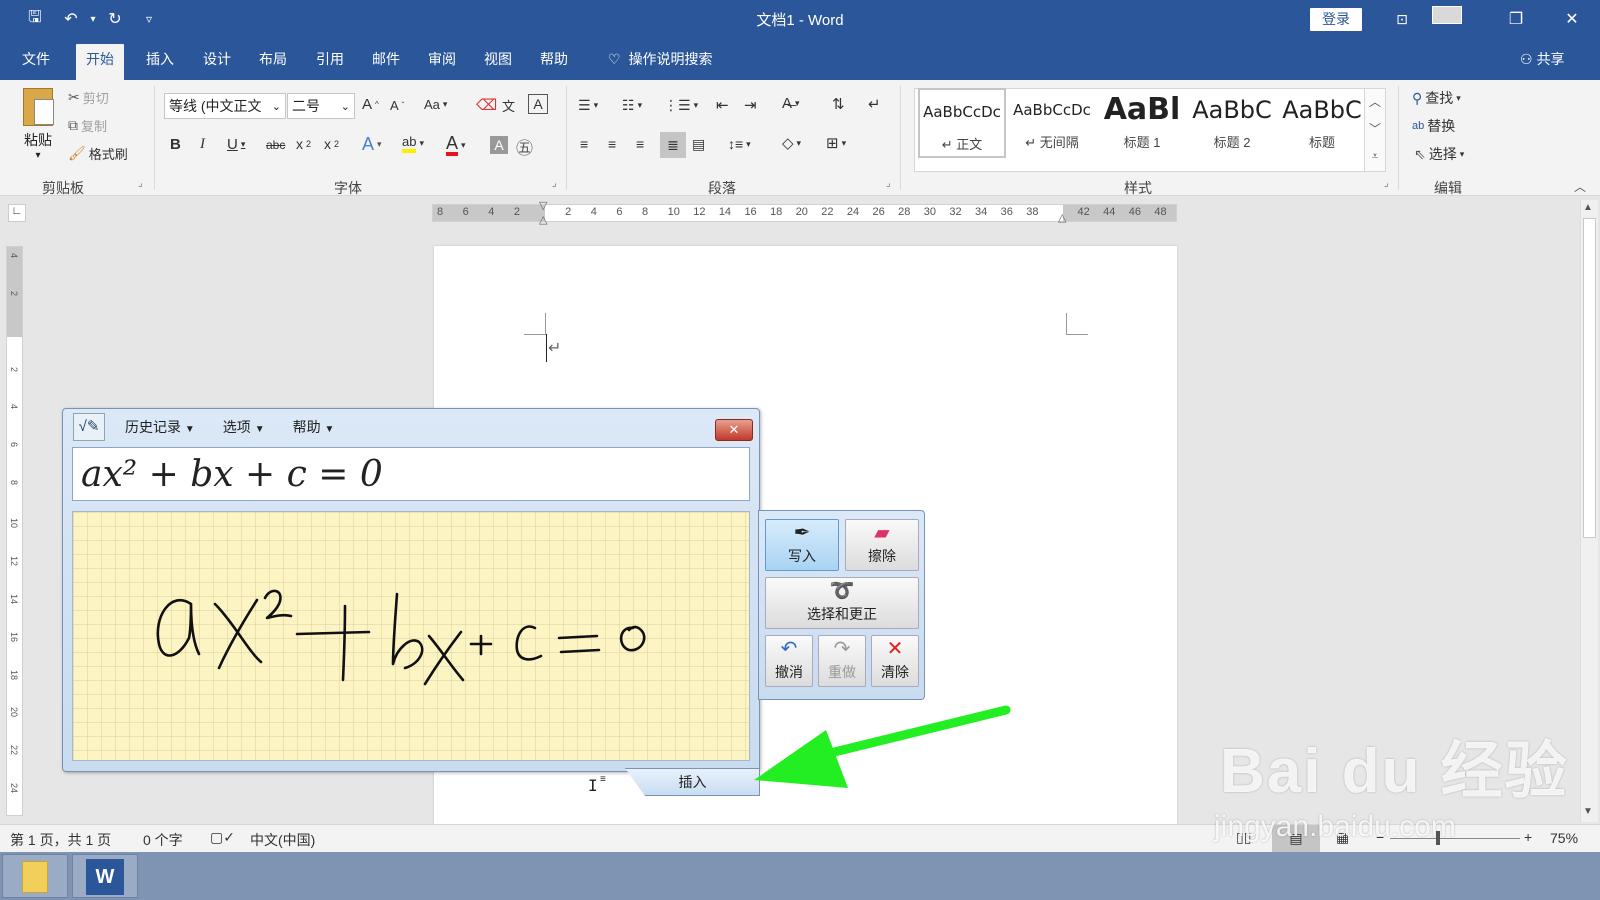 Image resolution: width=1600 pixels, height=900 pixels. I want to click on restore-icon: ❐, so click(1516, 19).